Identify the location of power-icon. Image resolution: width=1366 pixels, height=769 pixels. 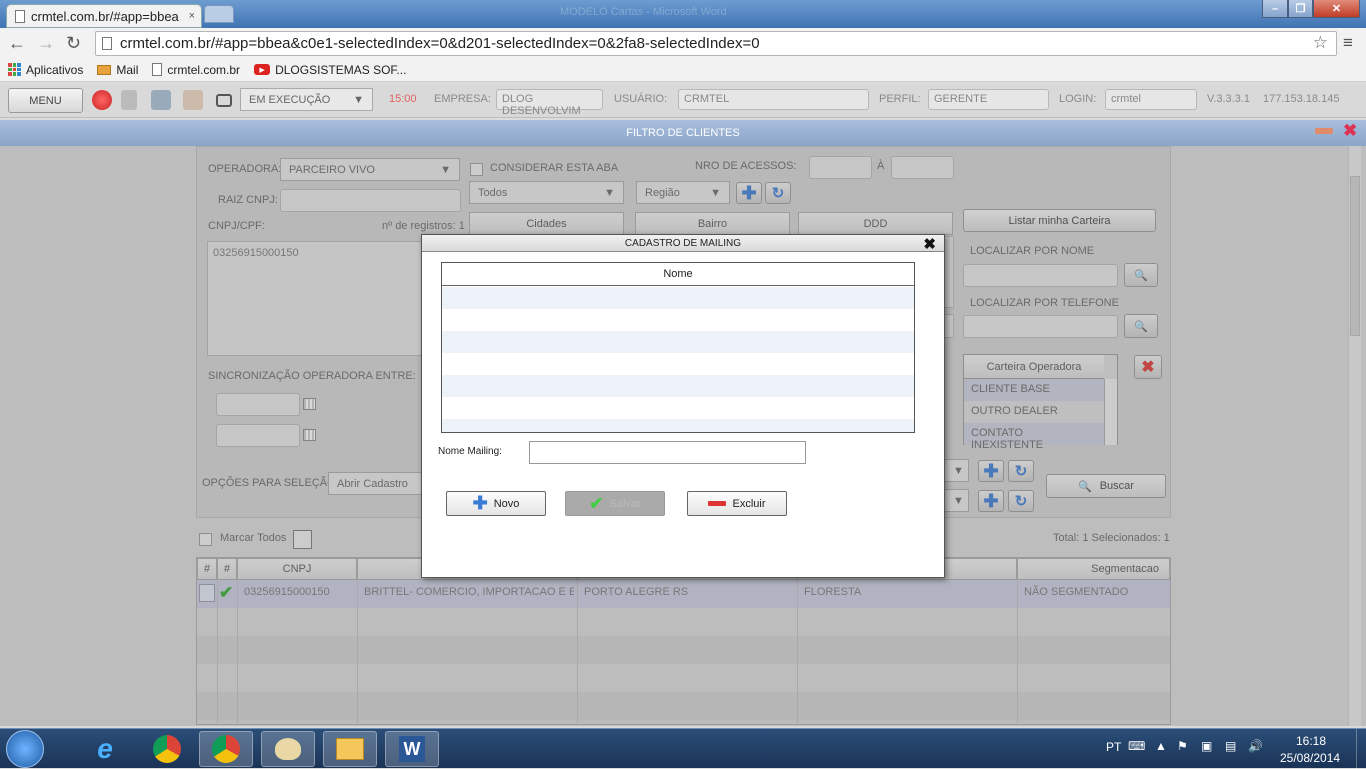
(102, 100).